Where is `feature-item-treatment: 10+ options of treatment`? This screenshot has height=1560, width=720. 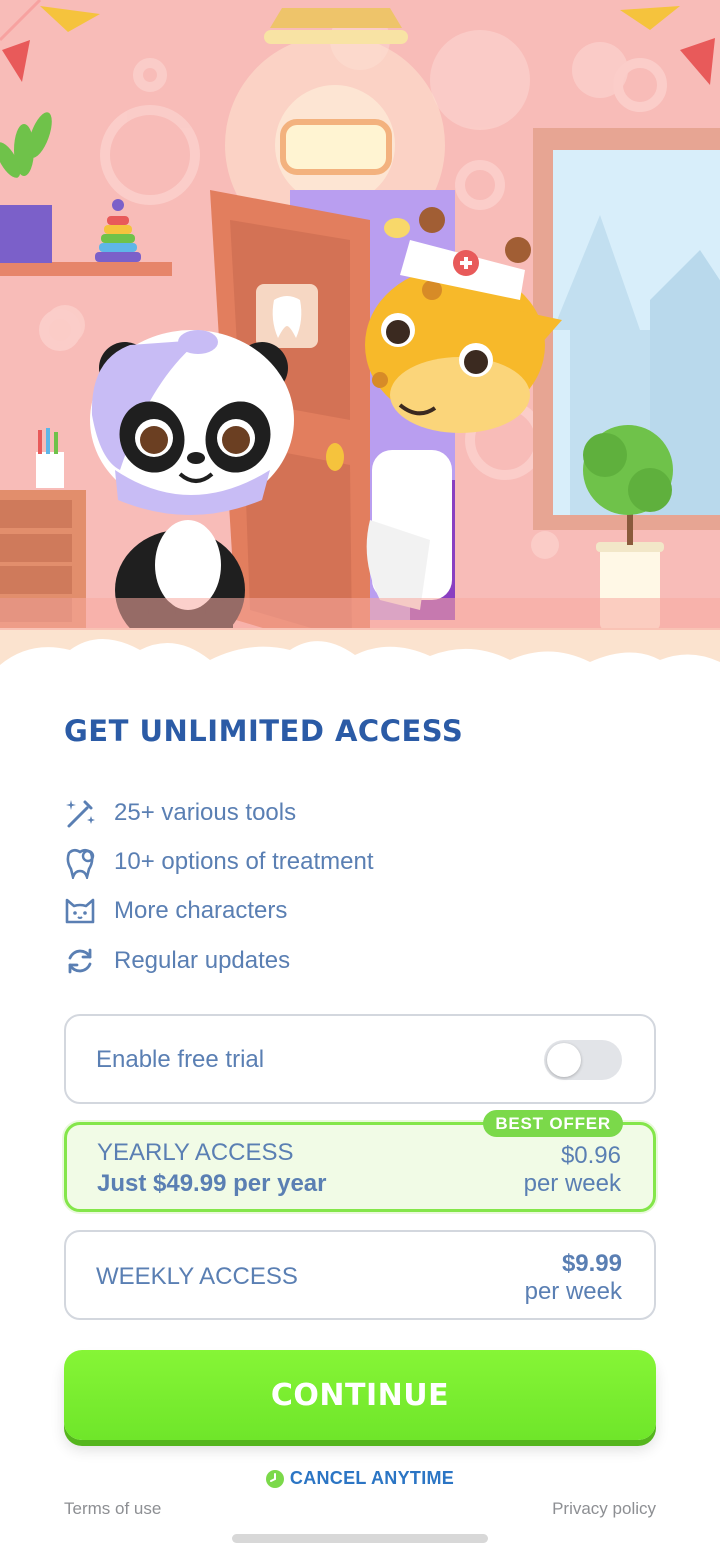
feature-item-treatment: 10+ options of treatment is located at coordinates (362, 861).